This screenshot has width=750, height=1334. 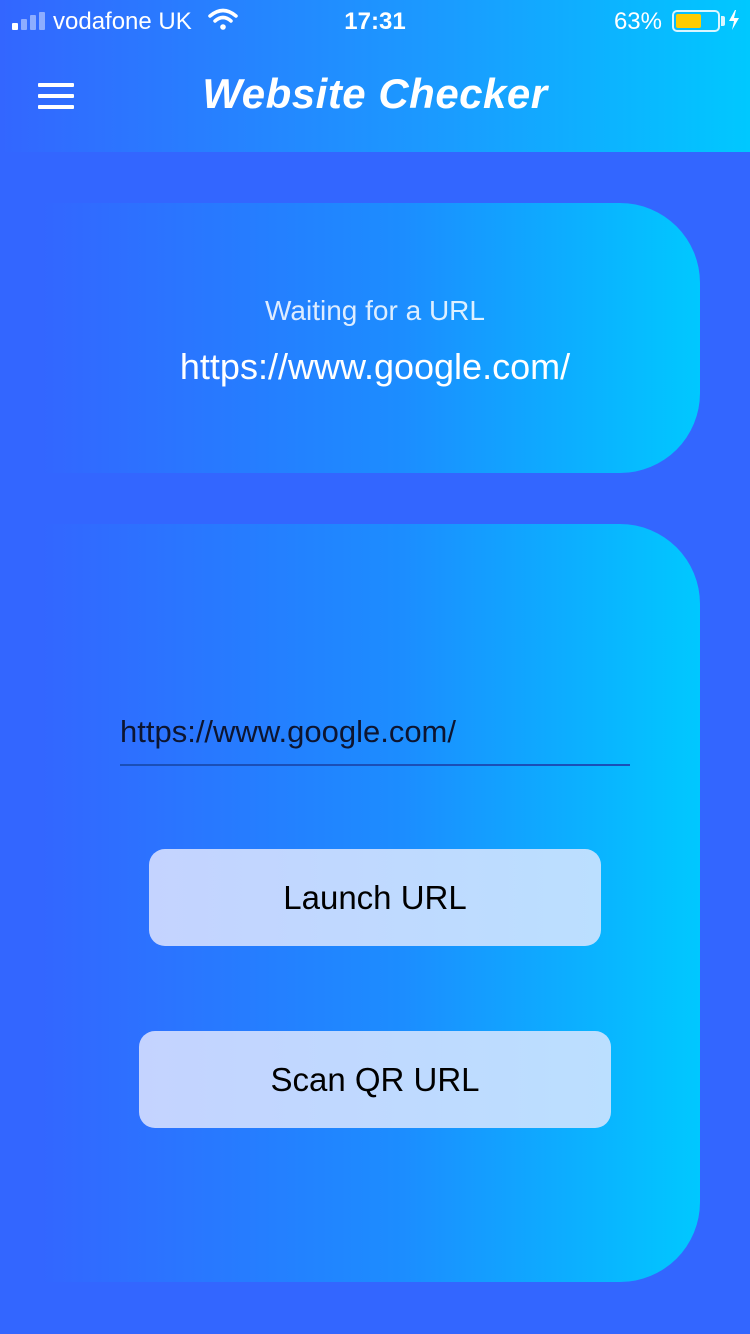 I want to click on url-input, so click(x=375, y=733).